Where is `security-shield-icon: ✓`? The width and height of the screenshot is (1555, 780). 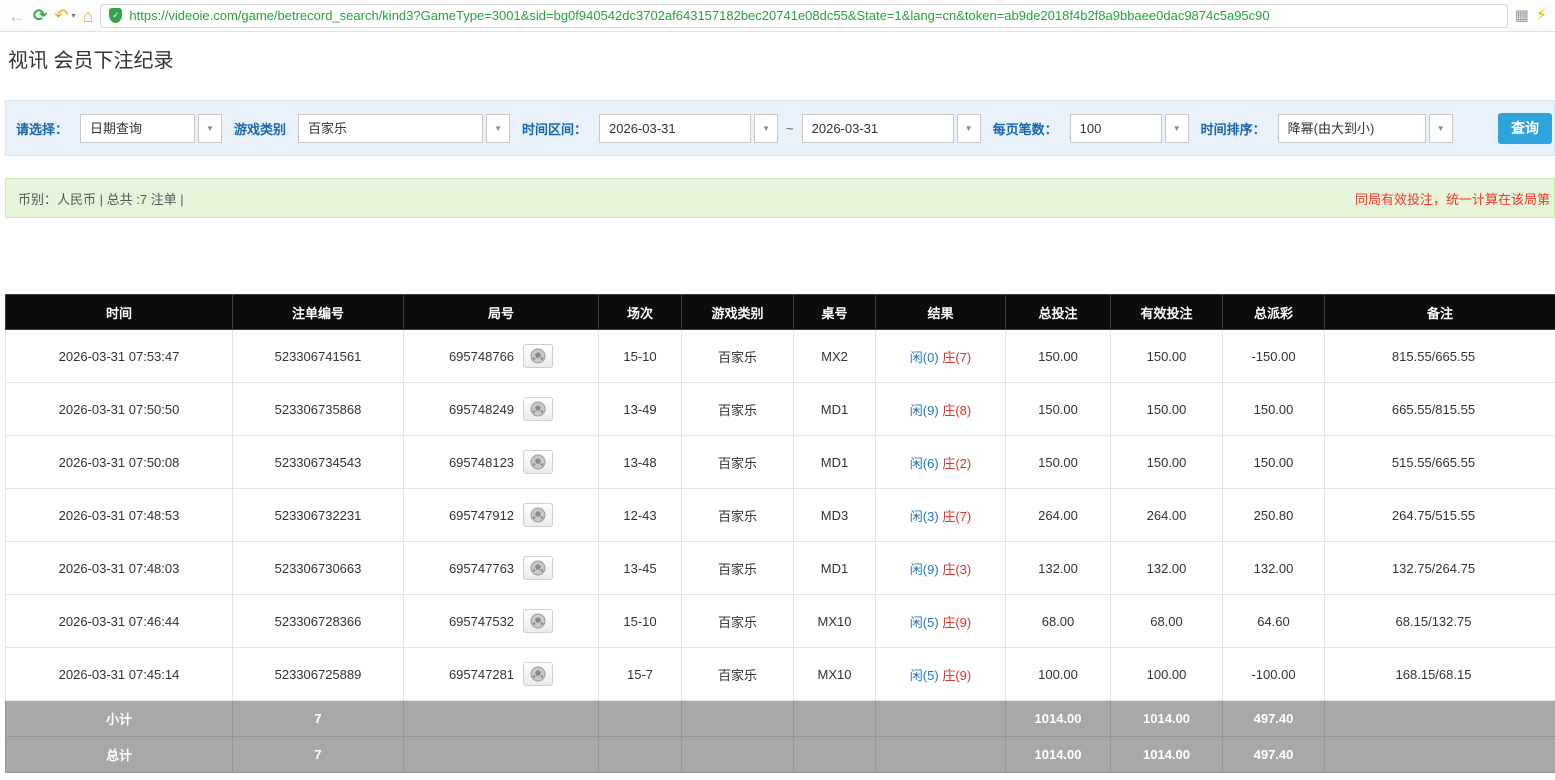 security-shield-icon: ✓ is located at coordinates (116, 15).